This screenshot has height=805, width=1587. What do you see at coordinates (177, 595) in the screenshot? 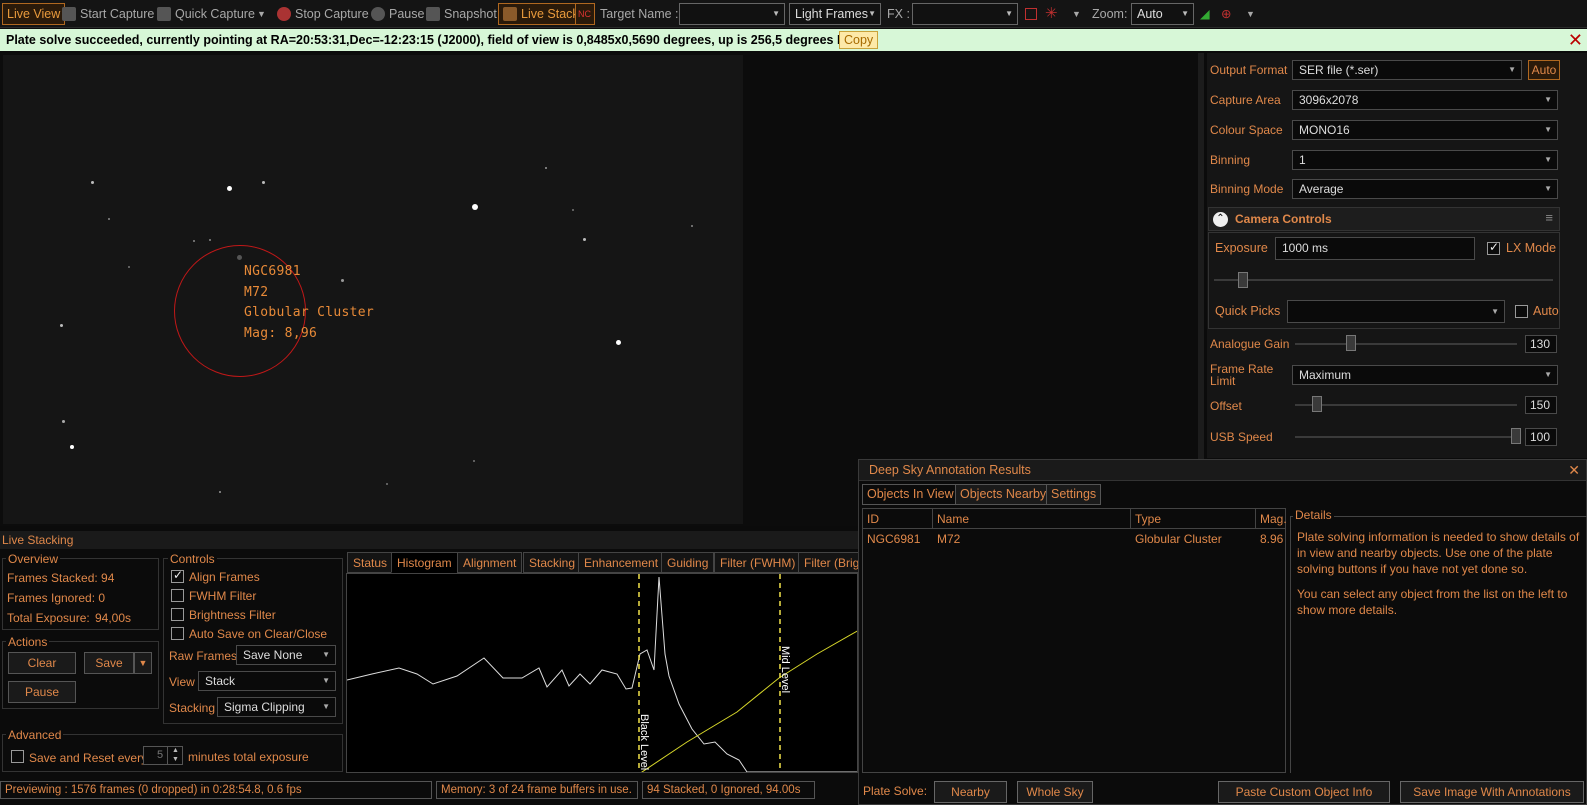
I see `fwhm-filter-checkbox` at bounding box center [177, 595].